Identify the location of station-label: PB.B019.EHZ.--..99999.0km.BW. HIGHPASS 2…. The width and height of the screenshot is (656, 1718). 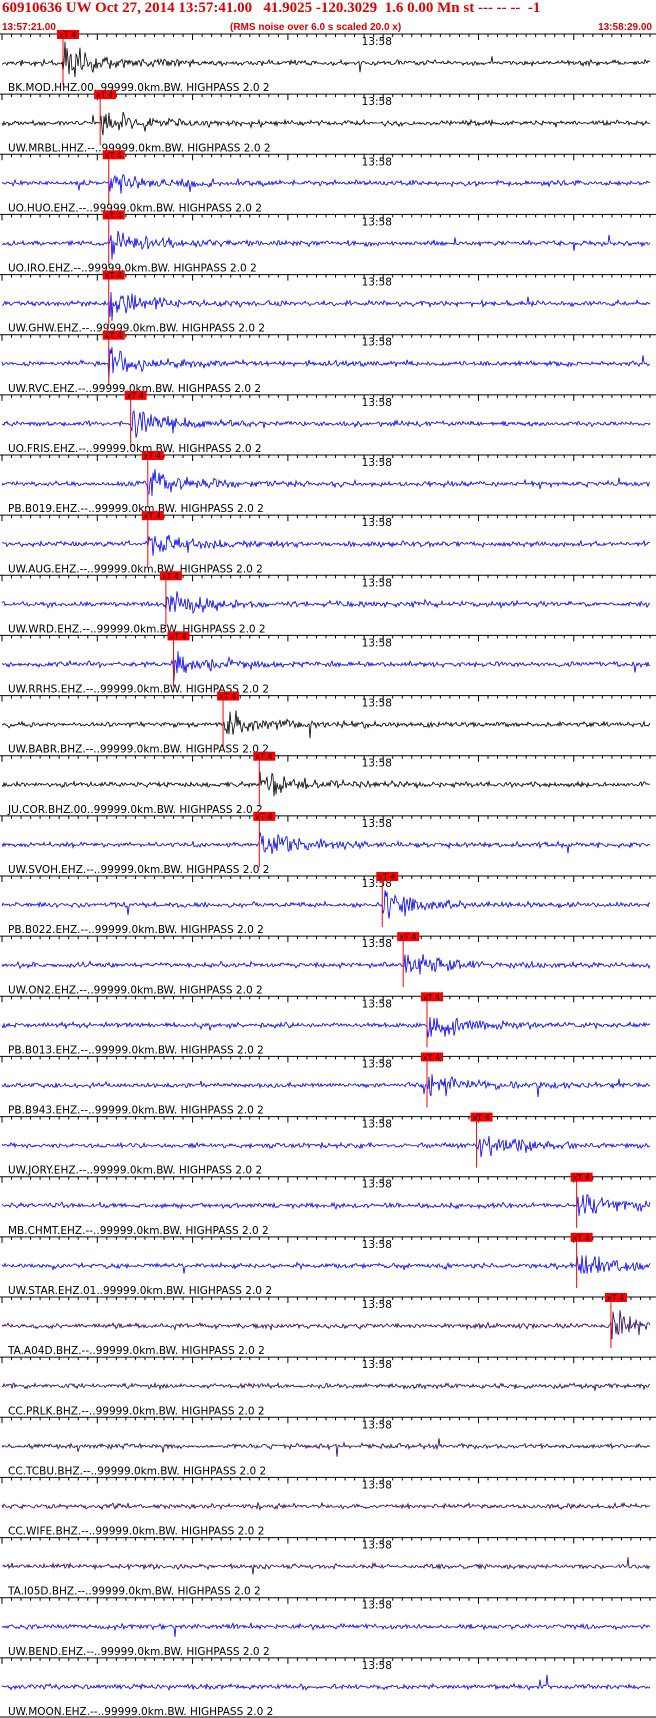
(136, 509).